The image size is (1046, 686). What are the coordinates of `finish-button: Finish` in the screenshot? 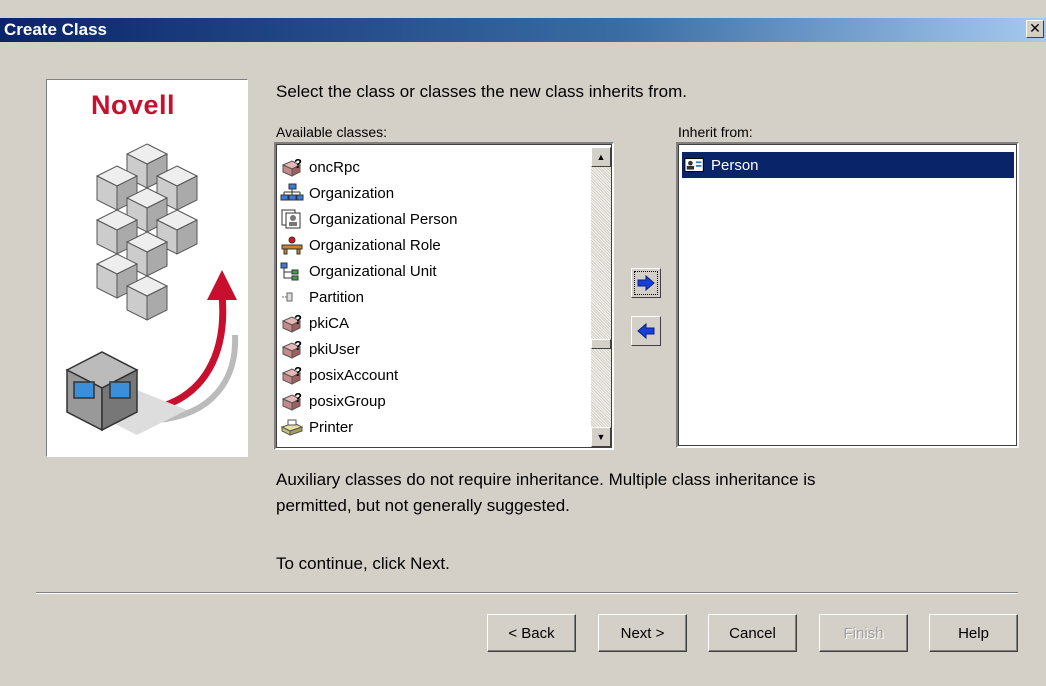 It's located at (863, 633).